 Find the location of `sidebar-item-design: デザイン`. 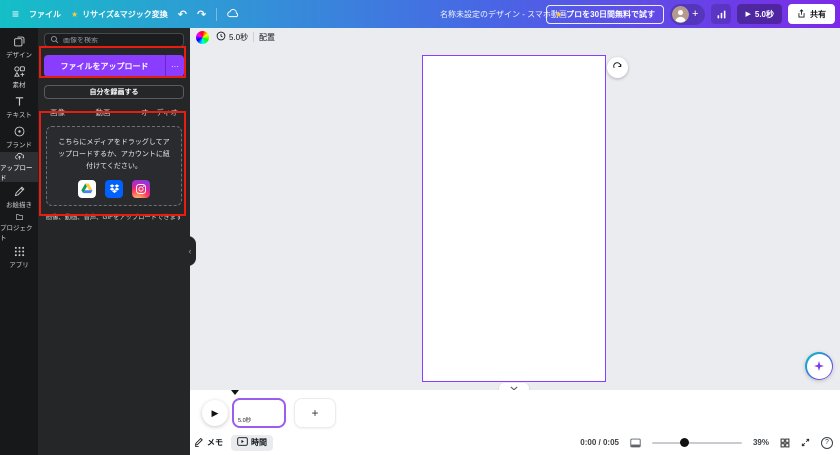

sidebar-item-design: デザイン is located at coordinates (19, 47).